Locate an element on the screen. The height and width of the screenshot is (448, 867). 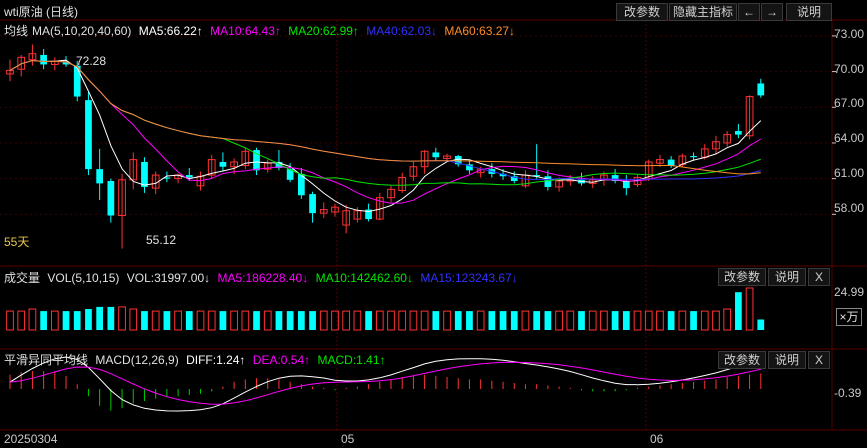
volume-value: VOL:31997.00↓ is located at coordinates (168, 278).